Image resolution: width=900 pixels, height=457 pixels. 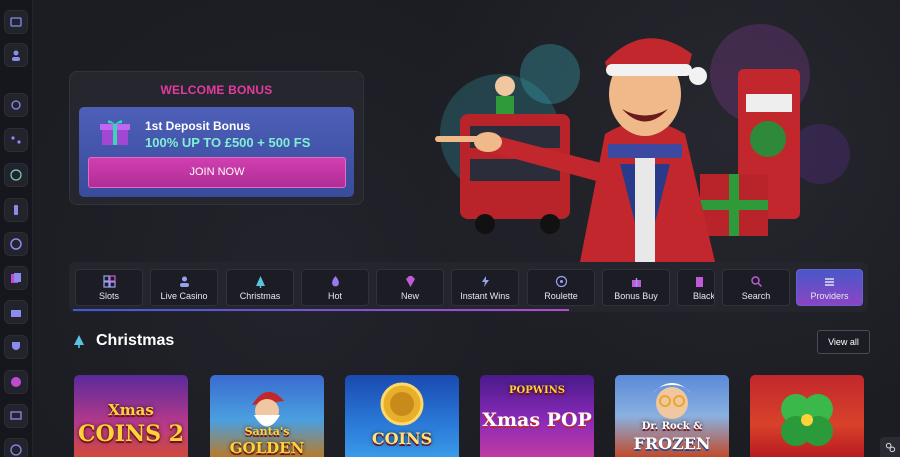 What do you see at coordinates (321, 310) in the screenshot?
I see `category-scroll-indicator` at bounding box center [321, 310].